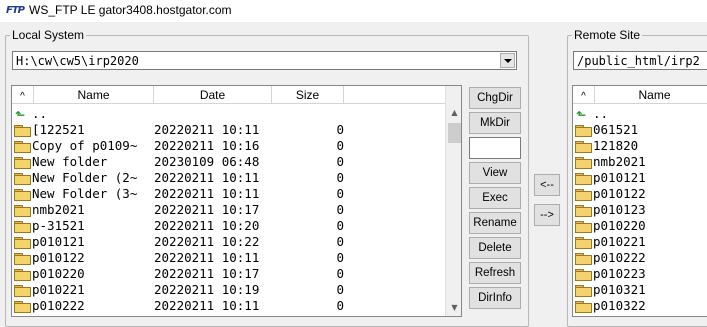 The image size is (707, 327). What do you see at coordinates (640, 146) in the screenshot?
I see `list-item: 121820` at bounding box center [640, 146].